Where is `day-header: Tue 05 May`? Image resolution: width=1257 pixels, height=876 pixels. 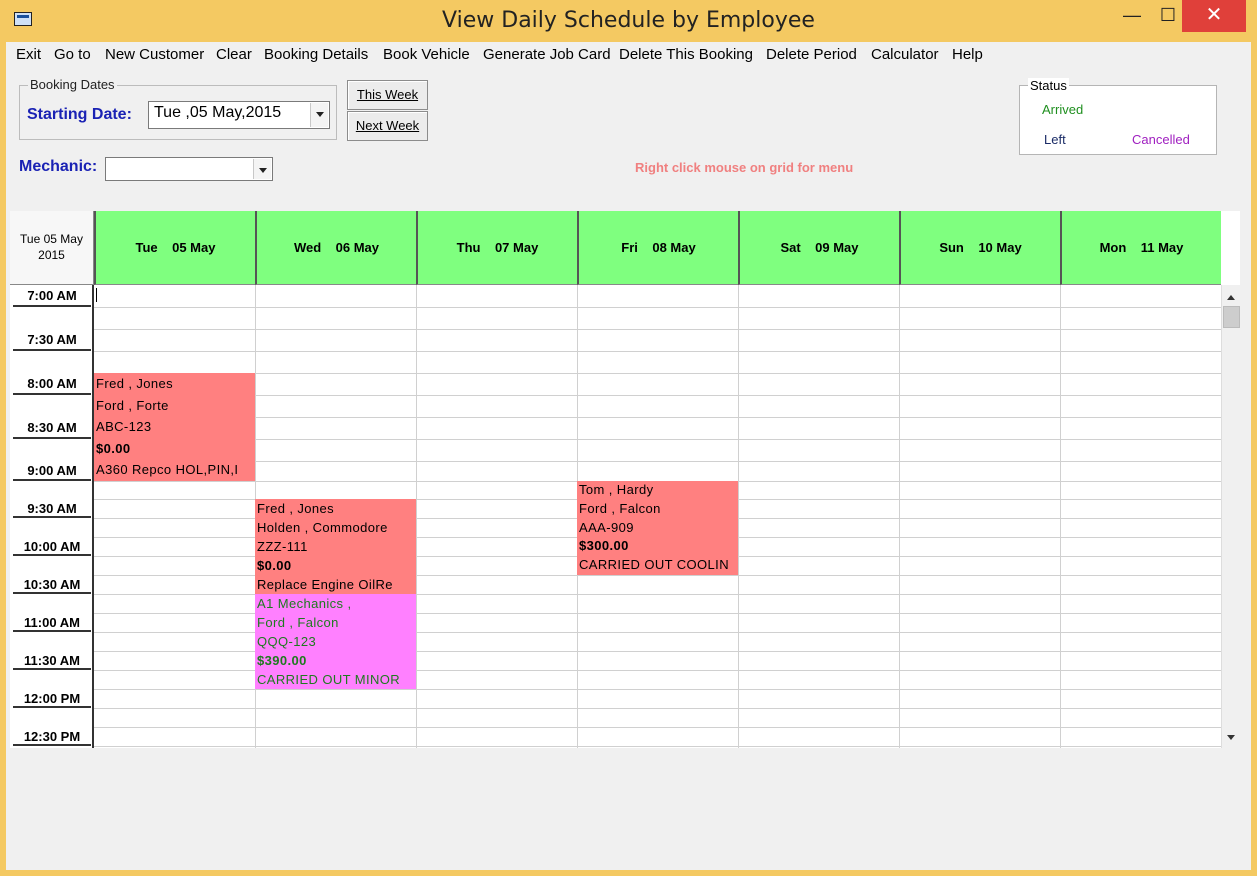
day-header: Tue 05 May is located at coordinates (174, 248).